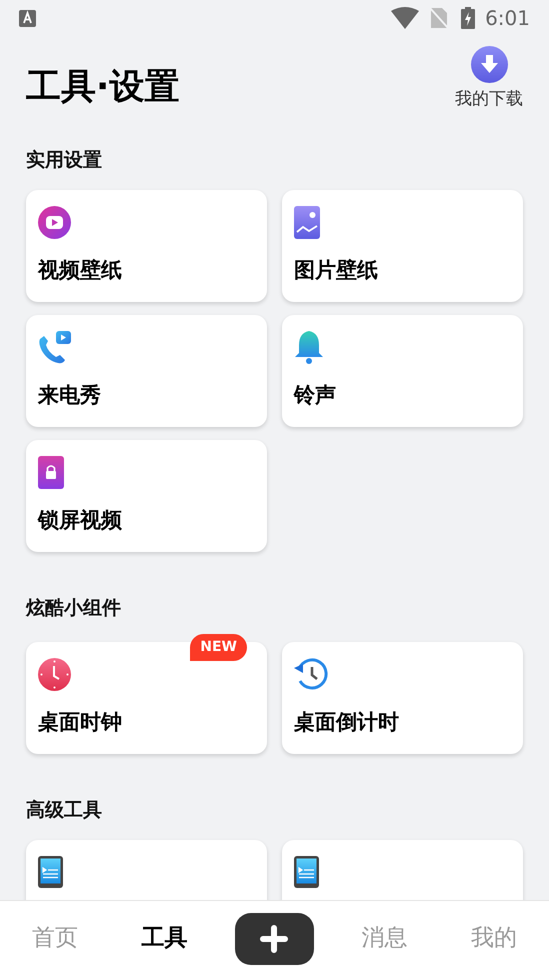 The image size is (549, 976). What do you see at coordinates (309, 347) in the screenshot?
I see `bell-icon` at bounding box center [309, 347].